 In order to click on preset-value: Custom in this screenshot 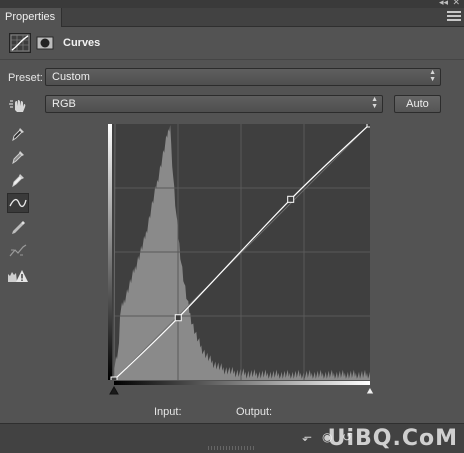, I will do `click(71, 77)`.